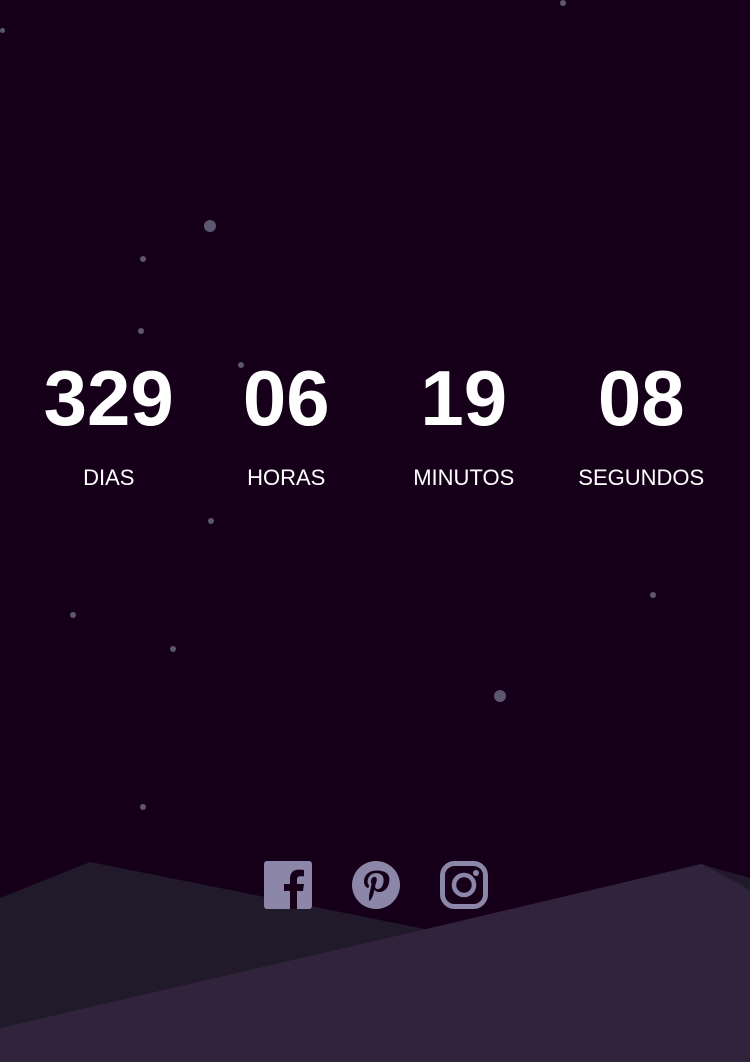 This screenshot has height=1062, width=750. I want to click on pinterest-link, so click(376, 885).